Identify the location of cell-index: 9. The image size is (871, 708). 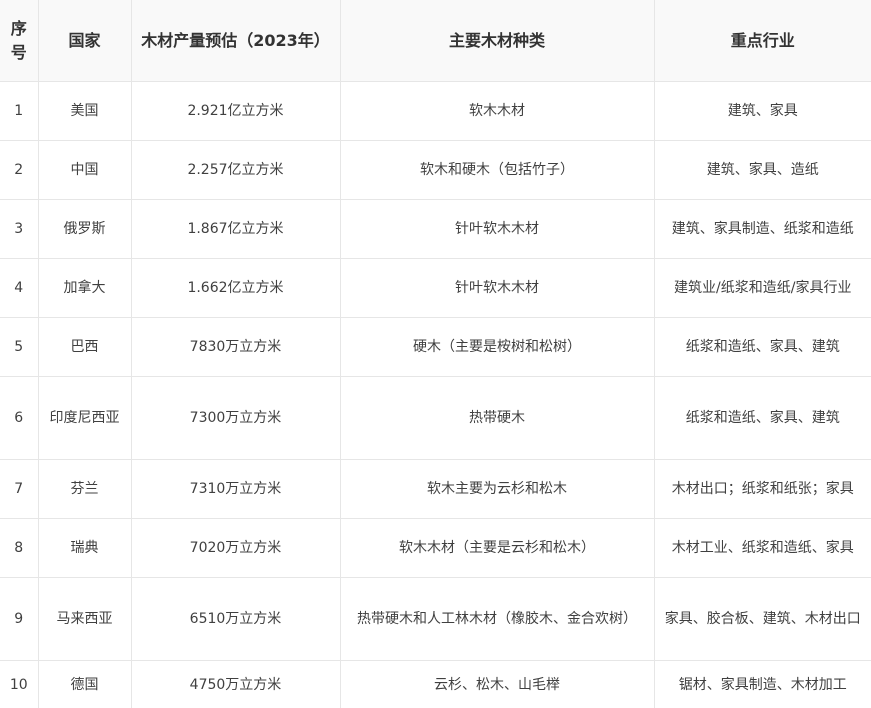
(19, 619).